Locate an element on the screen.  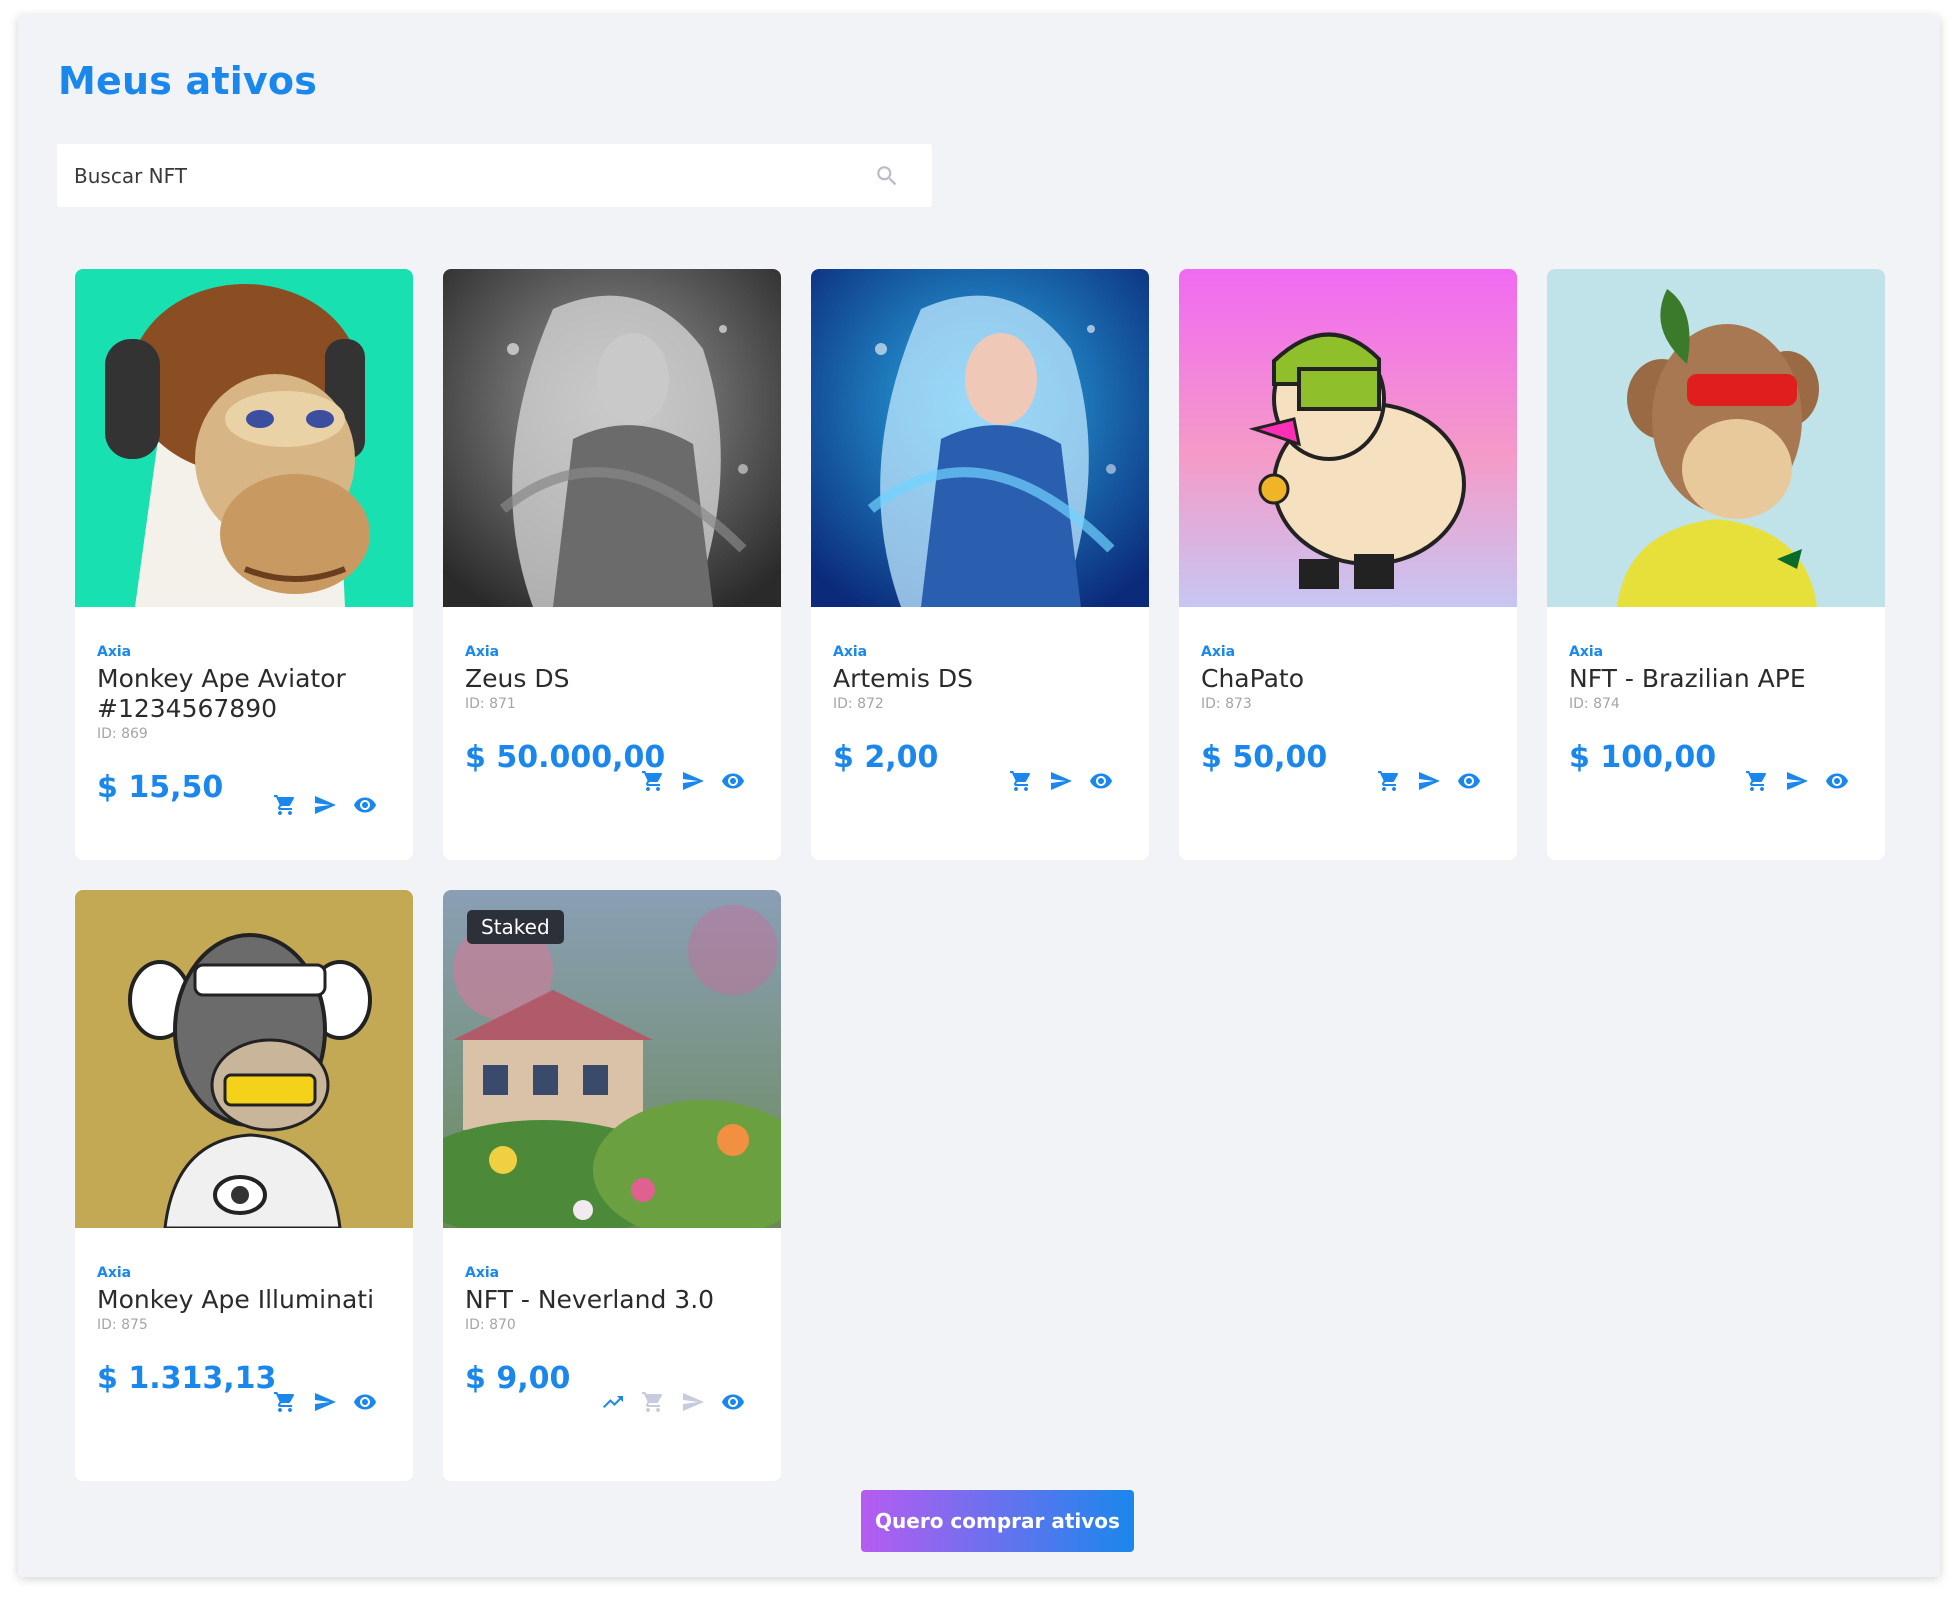
nft-info: Axia NFT - Neverland 3.0 ID: 870 $ 9,00 is located at coordinates (615, 1330).